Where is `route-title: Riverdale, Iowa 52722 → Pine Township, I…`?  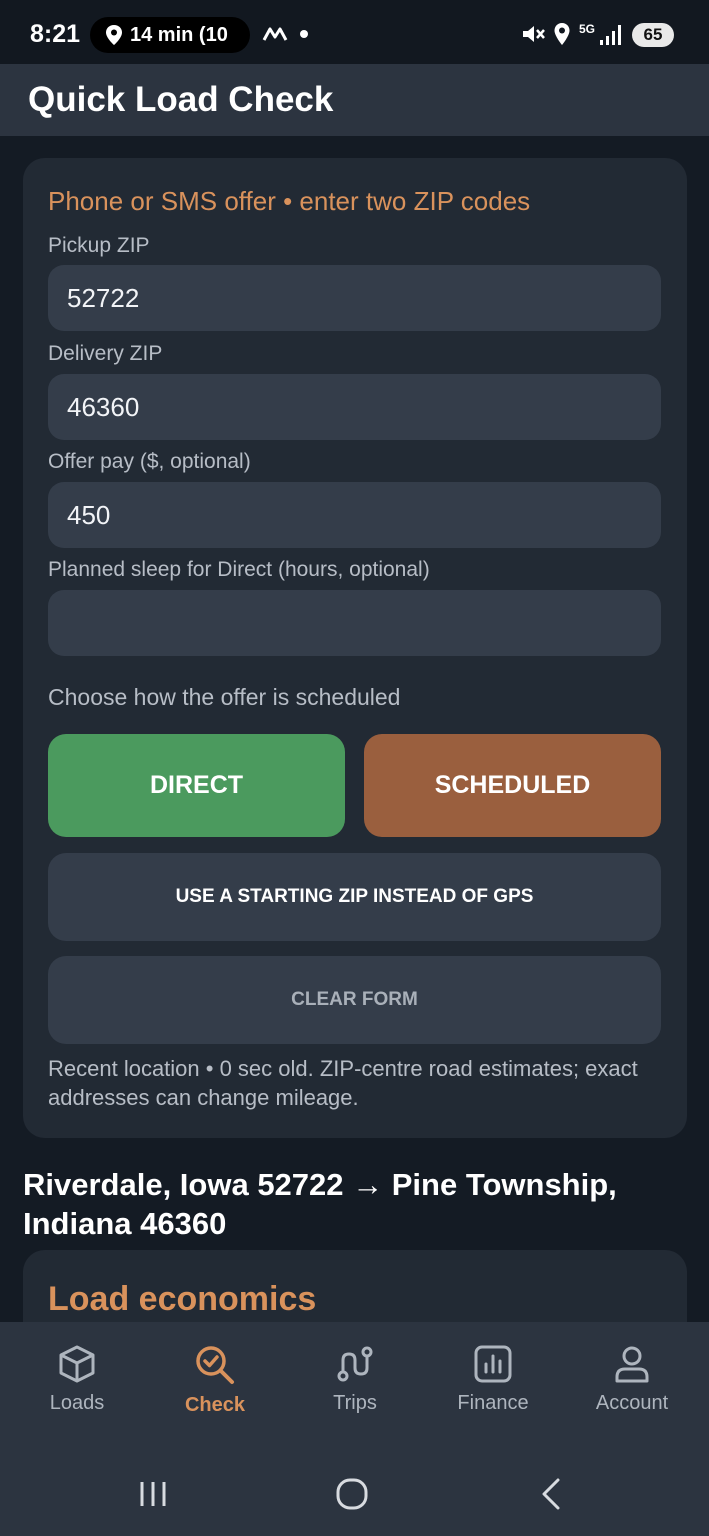 route-title: Riverdale, Iowa 52722 → Pine Township, I… is located at coordinates (320, 1204).